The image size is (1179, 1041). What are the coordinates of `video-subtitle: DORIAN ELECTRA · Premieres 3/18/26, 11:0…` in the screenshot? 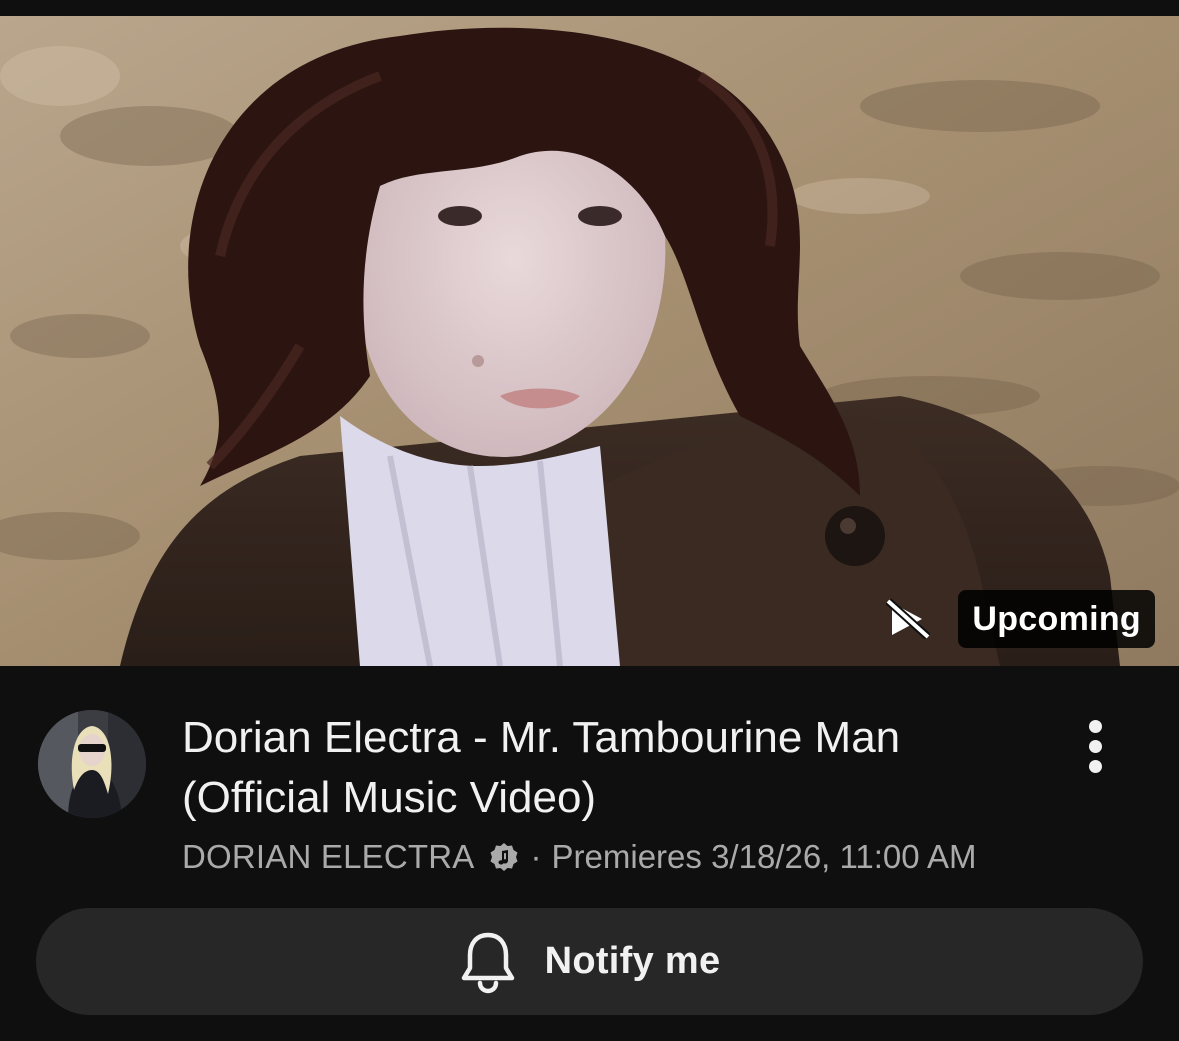 It's located at (579, 857).